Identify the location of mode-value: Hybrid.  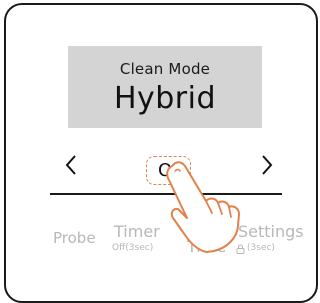
(165, 98).